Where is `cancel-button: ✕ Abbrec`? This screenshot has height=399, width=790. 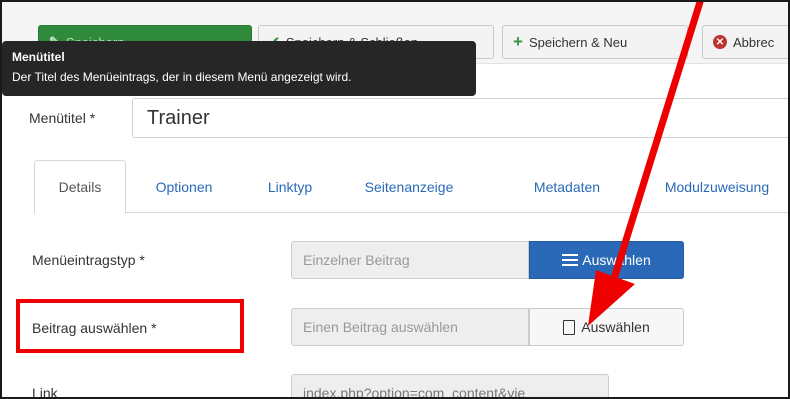
cancel-button: ✕ Abbrec is located at coordinates (745, 42).